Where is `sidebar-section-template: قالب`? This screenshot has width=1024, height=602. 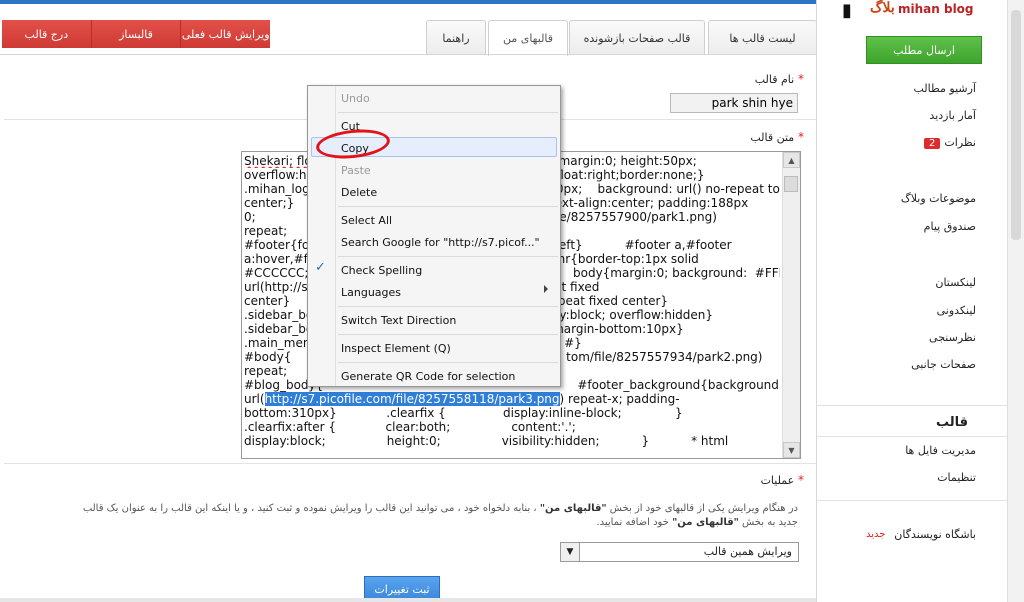
sidebar-section-template: قالب is located at coordinates (951, 422).